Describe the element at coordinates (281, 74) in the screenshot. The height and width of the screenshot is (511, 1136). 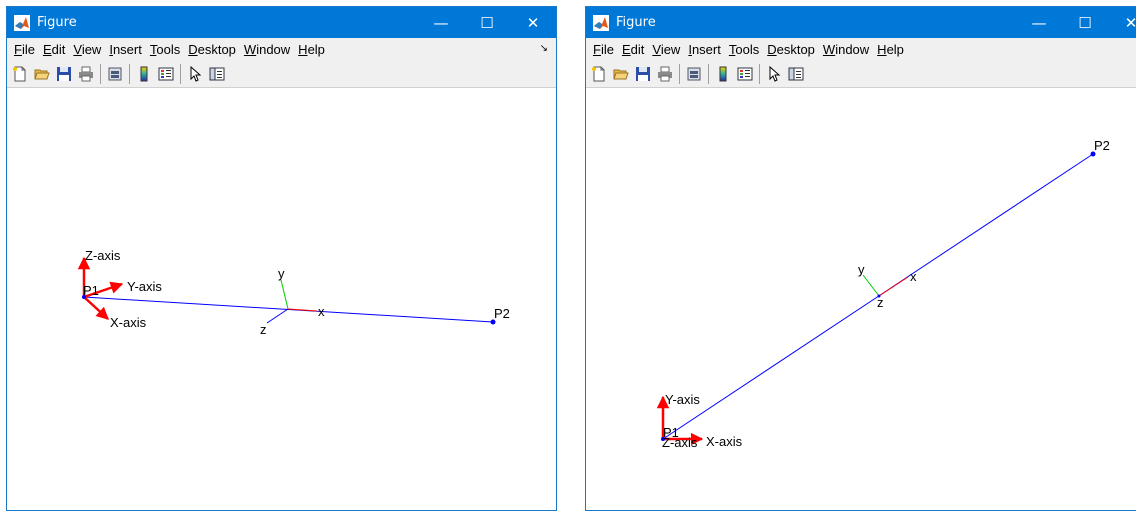
I see `figure-toolbar` at that location.